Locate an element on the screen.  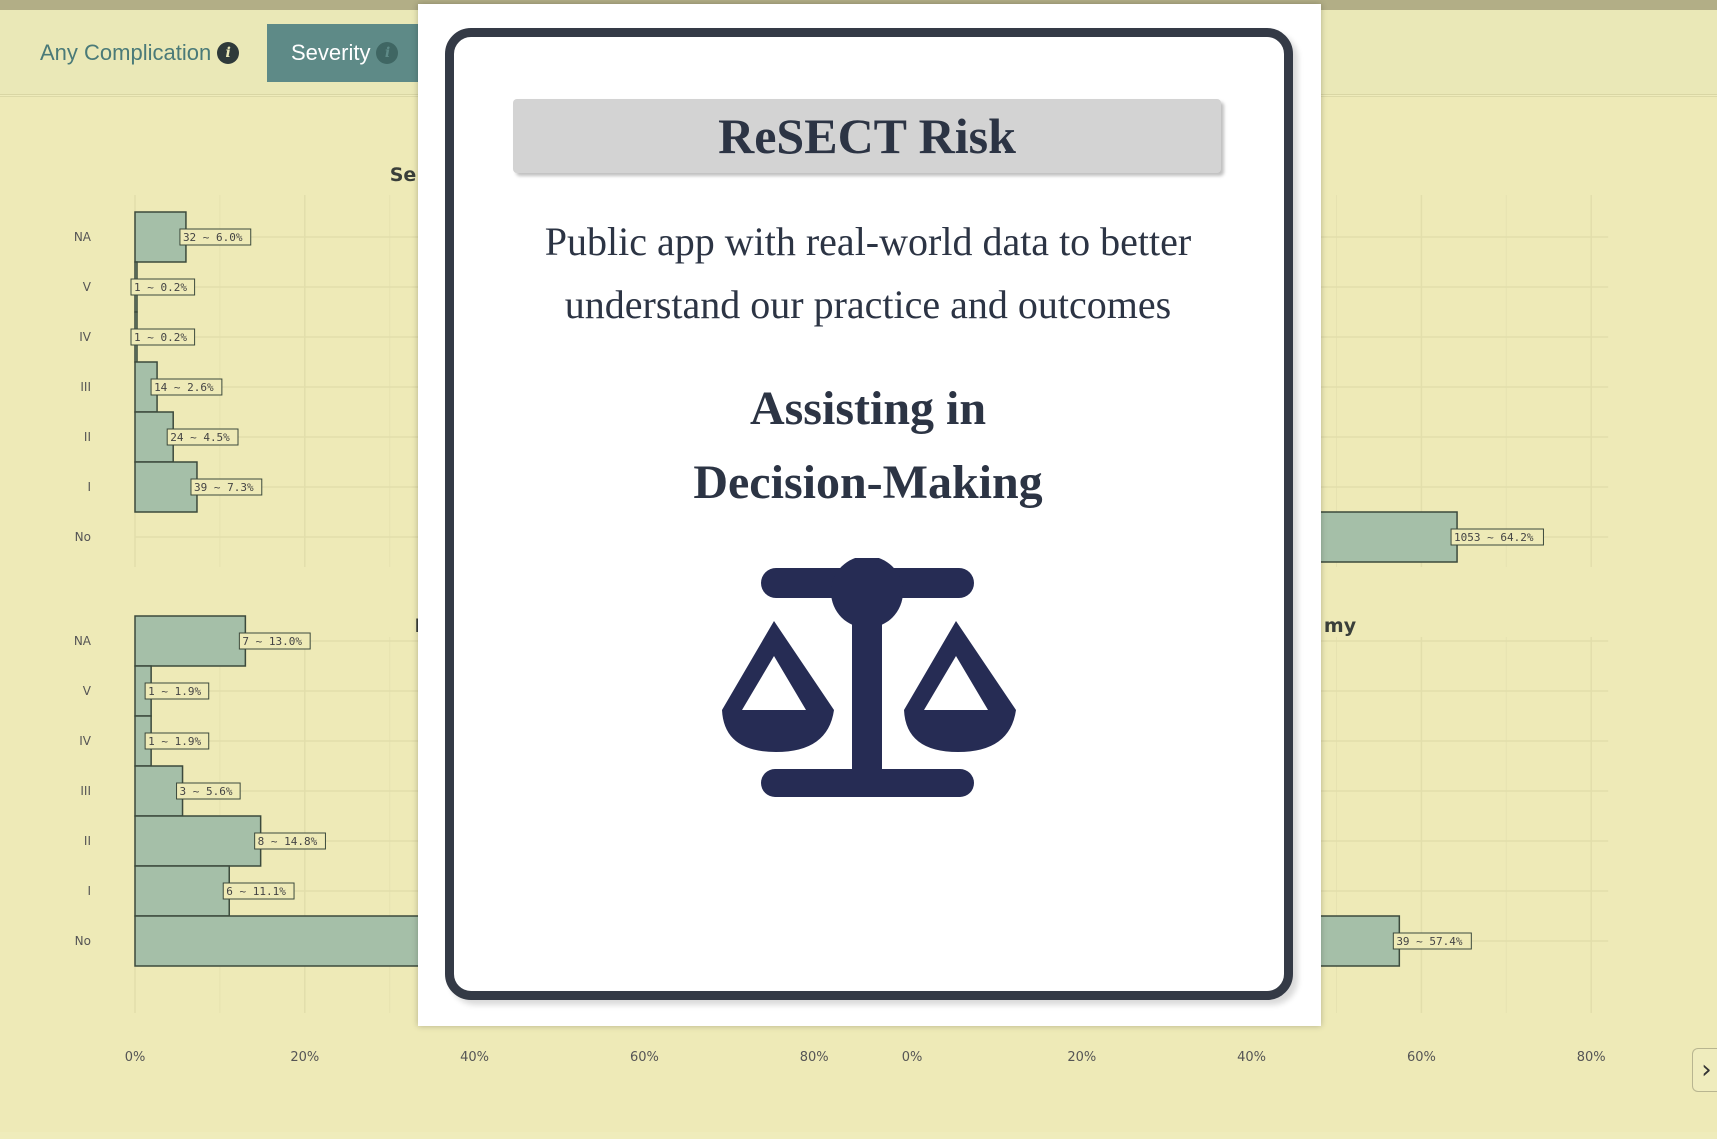
data-label: 8 ~ 14.8% is located at coordinates (288, 841).